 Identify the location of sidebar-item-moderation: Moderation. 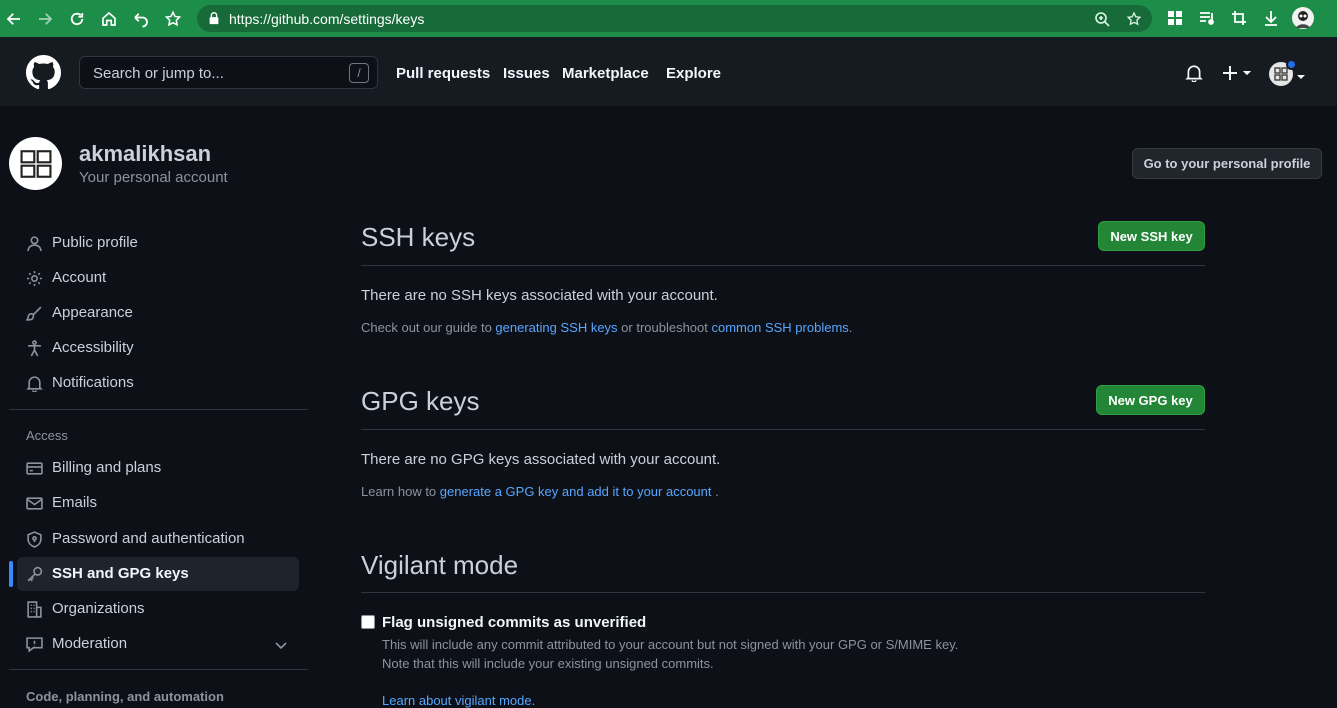
(158, 644).